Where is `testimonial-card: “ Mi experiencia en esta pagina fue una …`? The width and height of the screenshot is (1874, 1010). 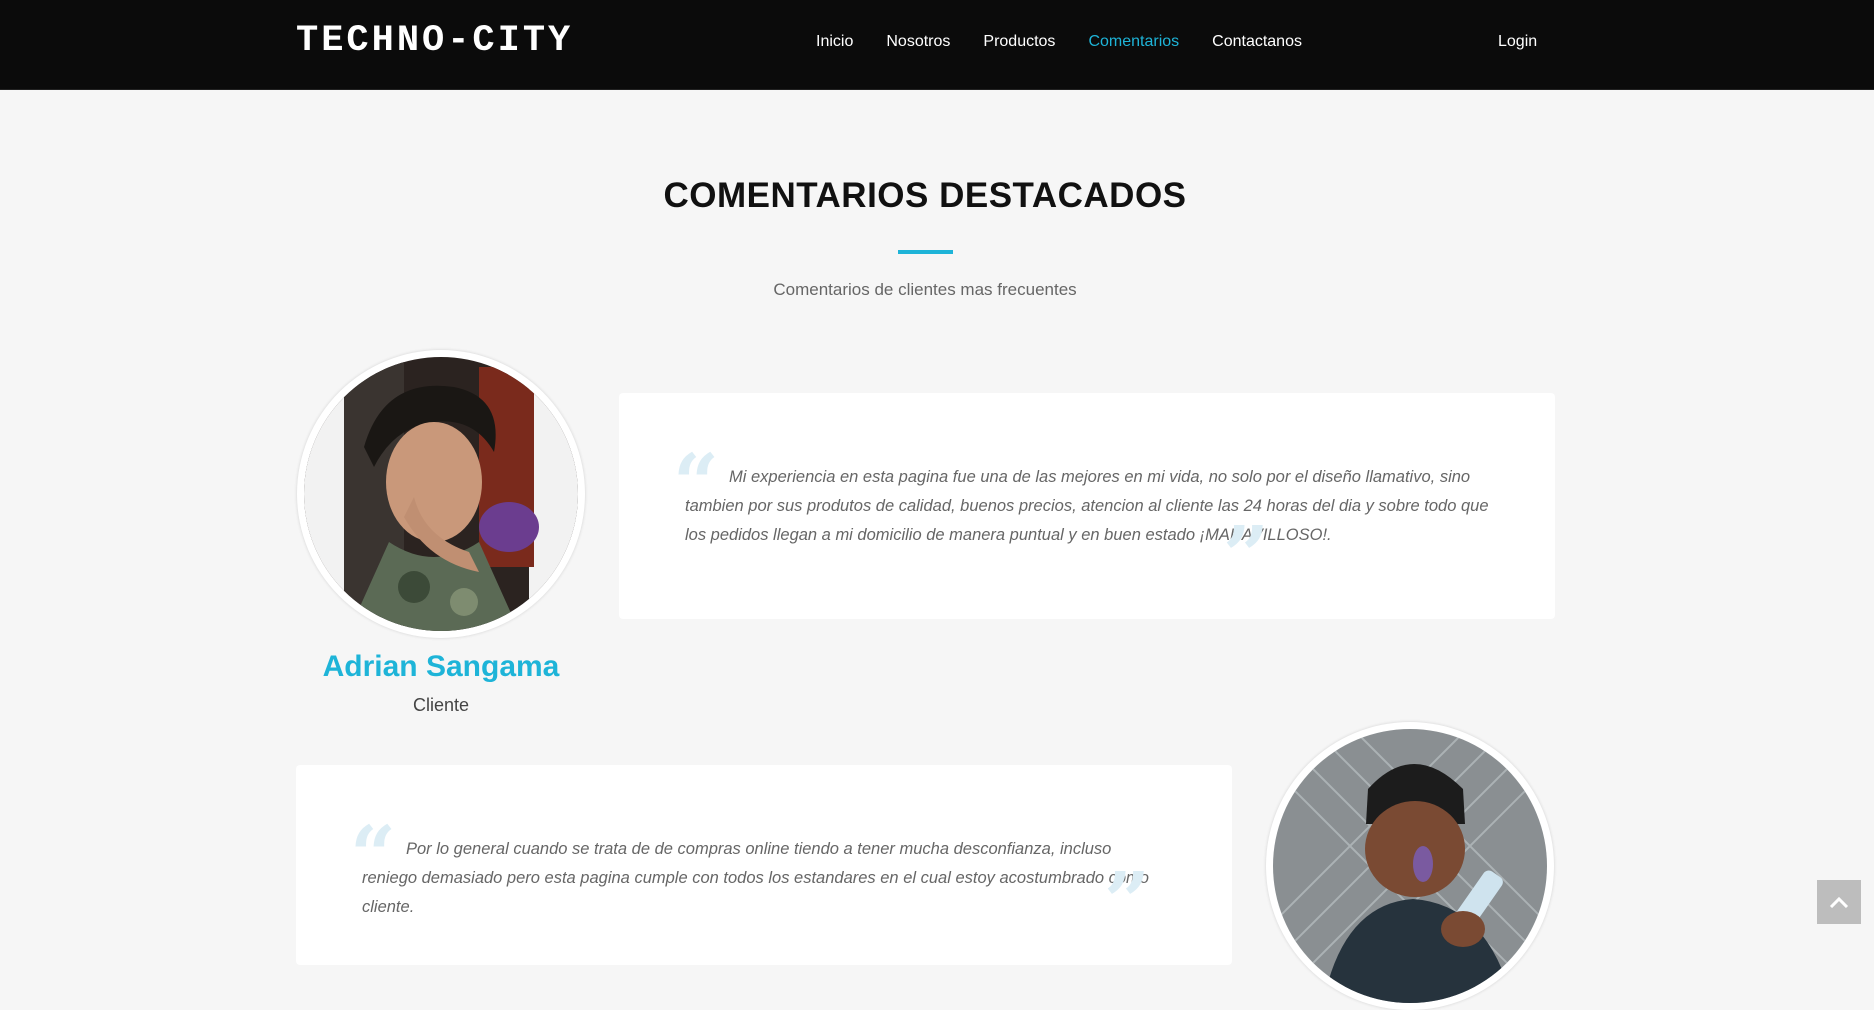
testimonial-card: “ Mi experiencia en esta pagina fue una … is located at coordinates (1087, 506).